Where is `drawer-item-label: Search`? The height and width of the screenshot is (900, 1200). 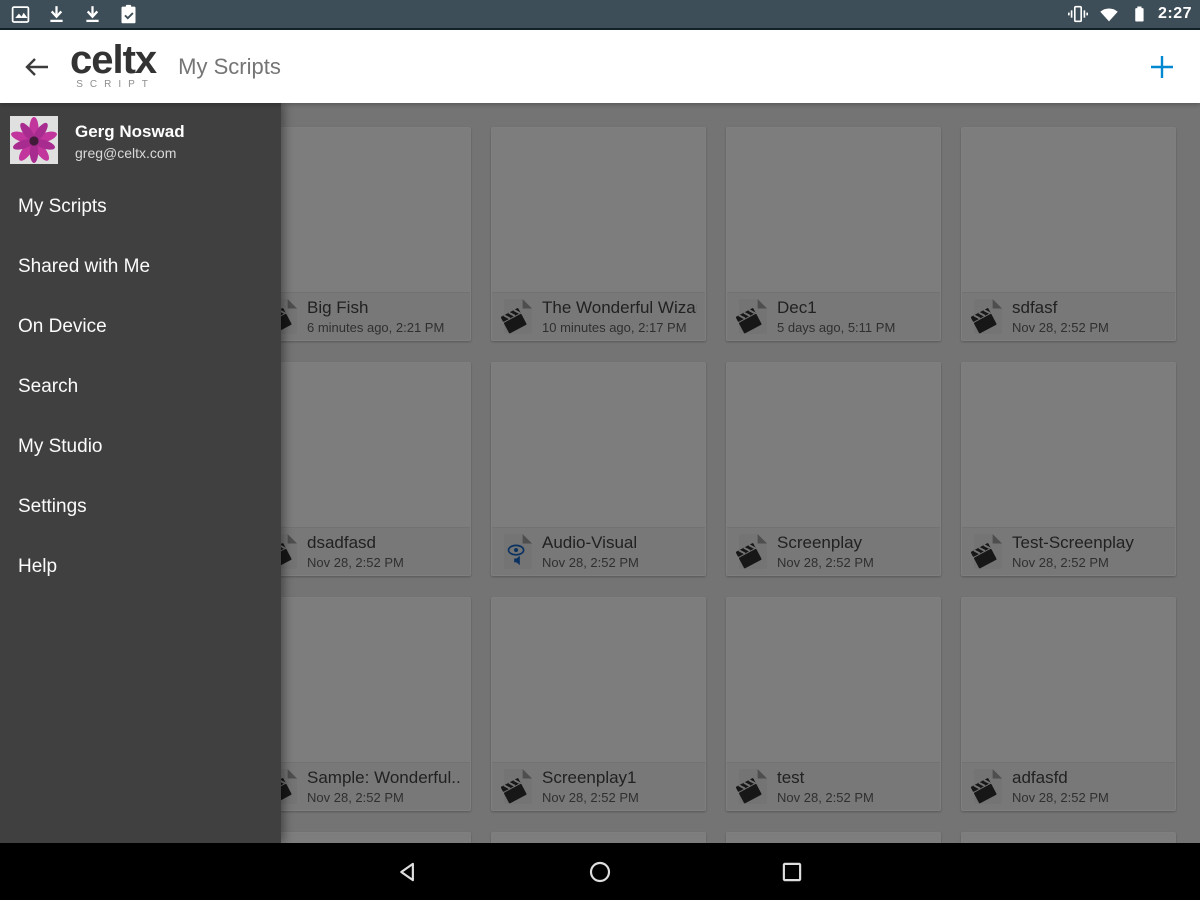 drawer-item-label: Search is located at coordinates (48, 386).